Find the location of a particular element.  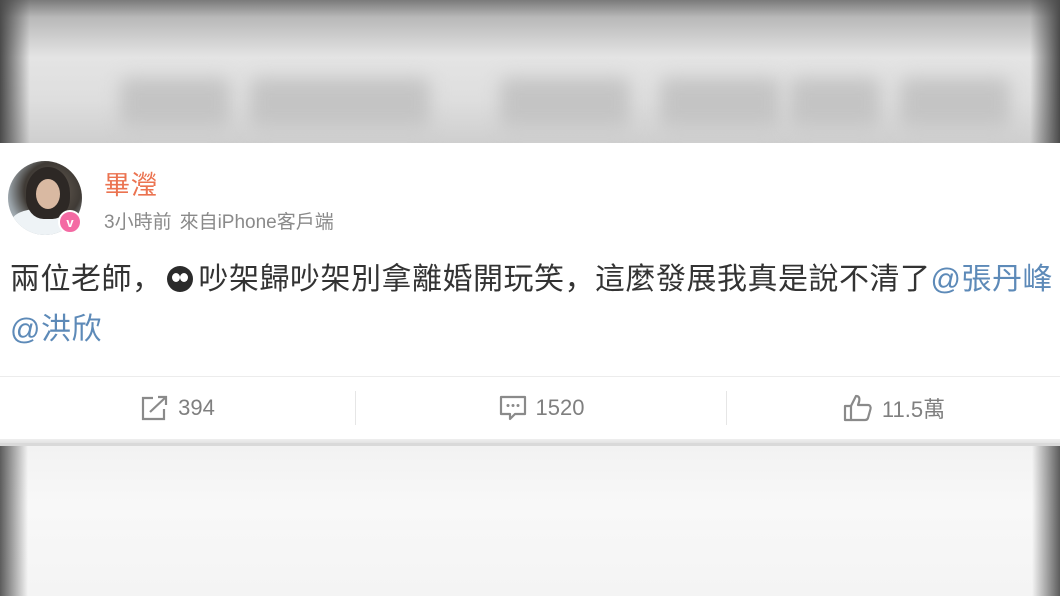

post-source: 來自iPhone客戶端 is located at coordinates (256, 222).